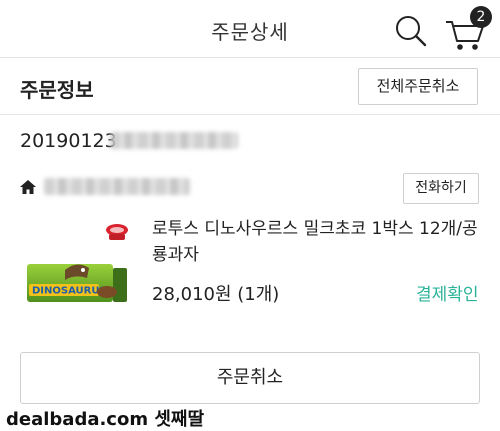 The height and width of the screenshot is (431, 500). Describe the element at coordinates (418, 86) in the screenshot. I see `cancel-all-orders-button: 전체주문취소` at that location.